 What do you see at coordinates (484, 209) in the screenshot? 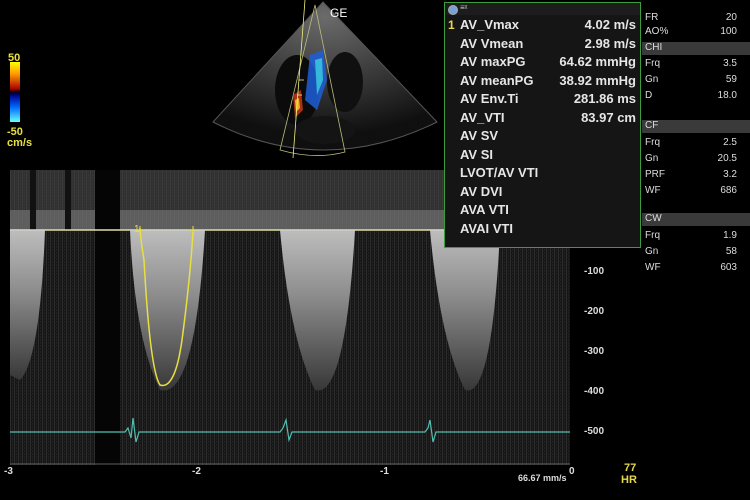
I see `measurement-label: AVA VTI` at bounding box center [484, 209].